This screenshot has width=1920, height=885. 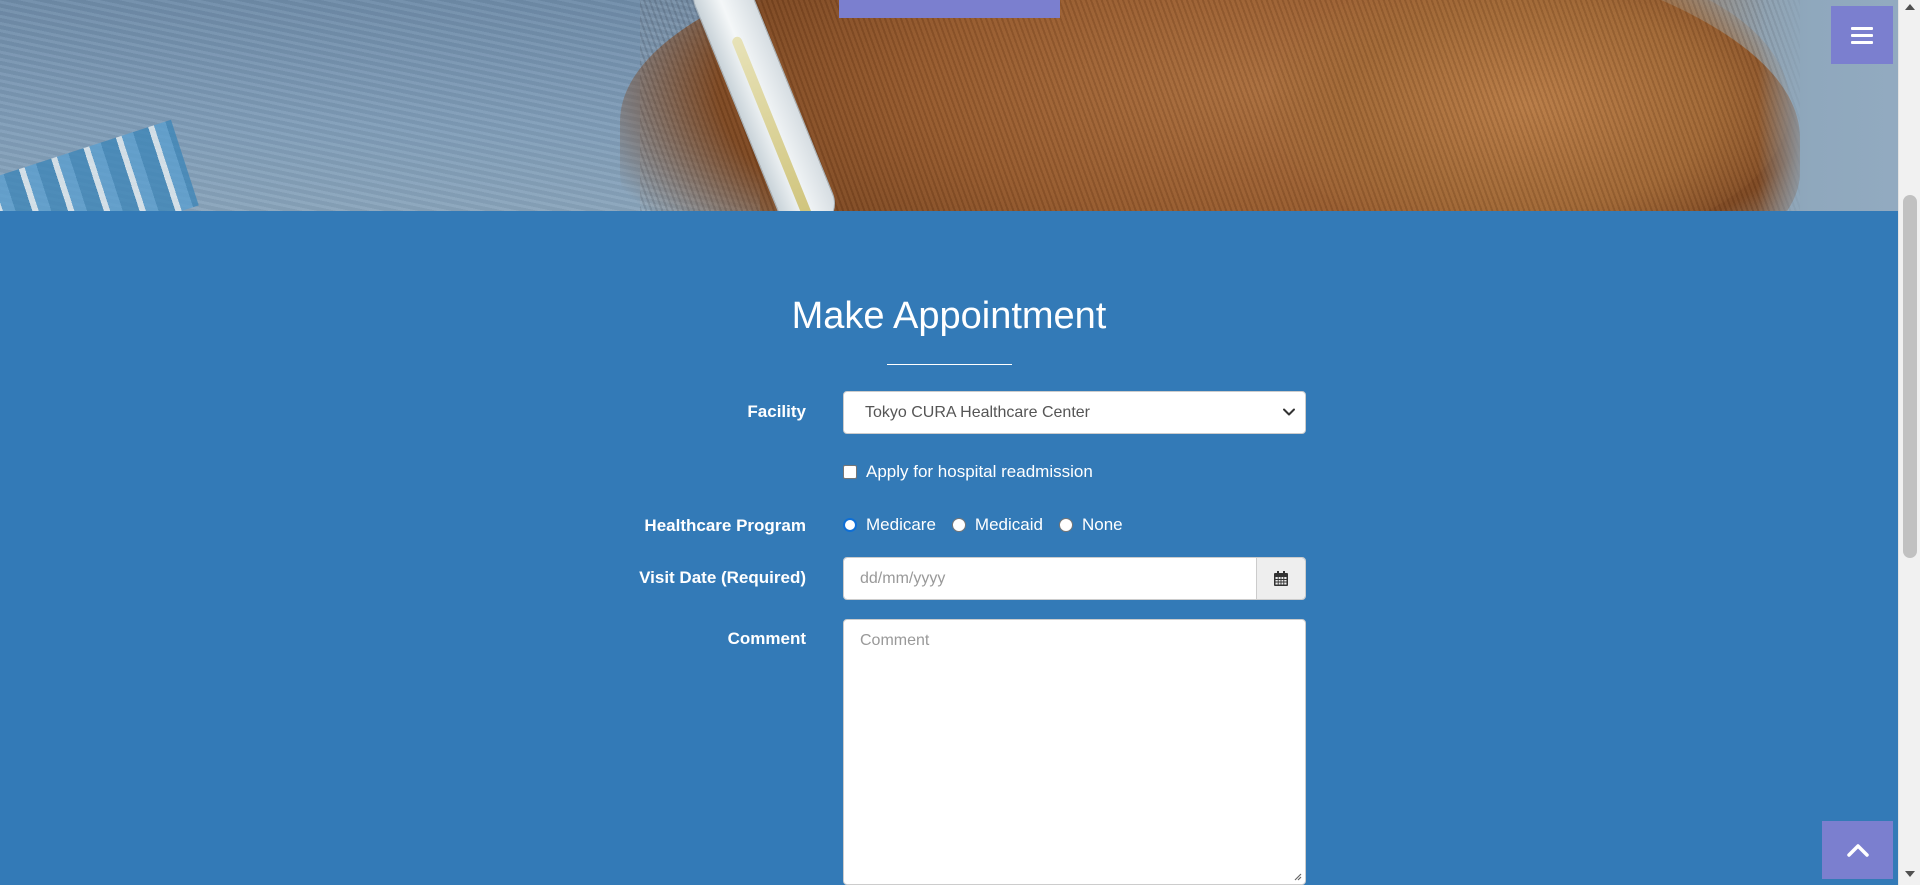 What do you see at coordinates (949, 316) in the screenshot?
I see `page-title: Make Appointment` at bounding box center [949, 316].